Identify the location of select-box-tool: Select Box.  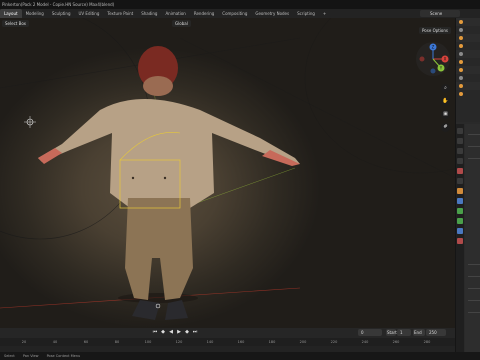
(16, 23).